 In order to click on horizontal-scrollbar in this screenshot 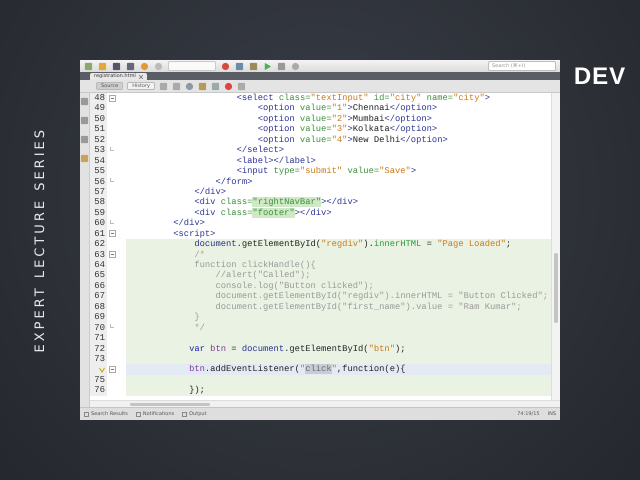, I will do `click(325, 403)`.